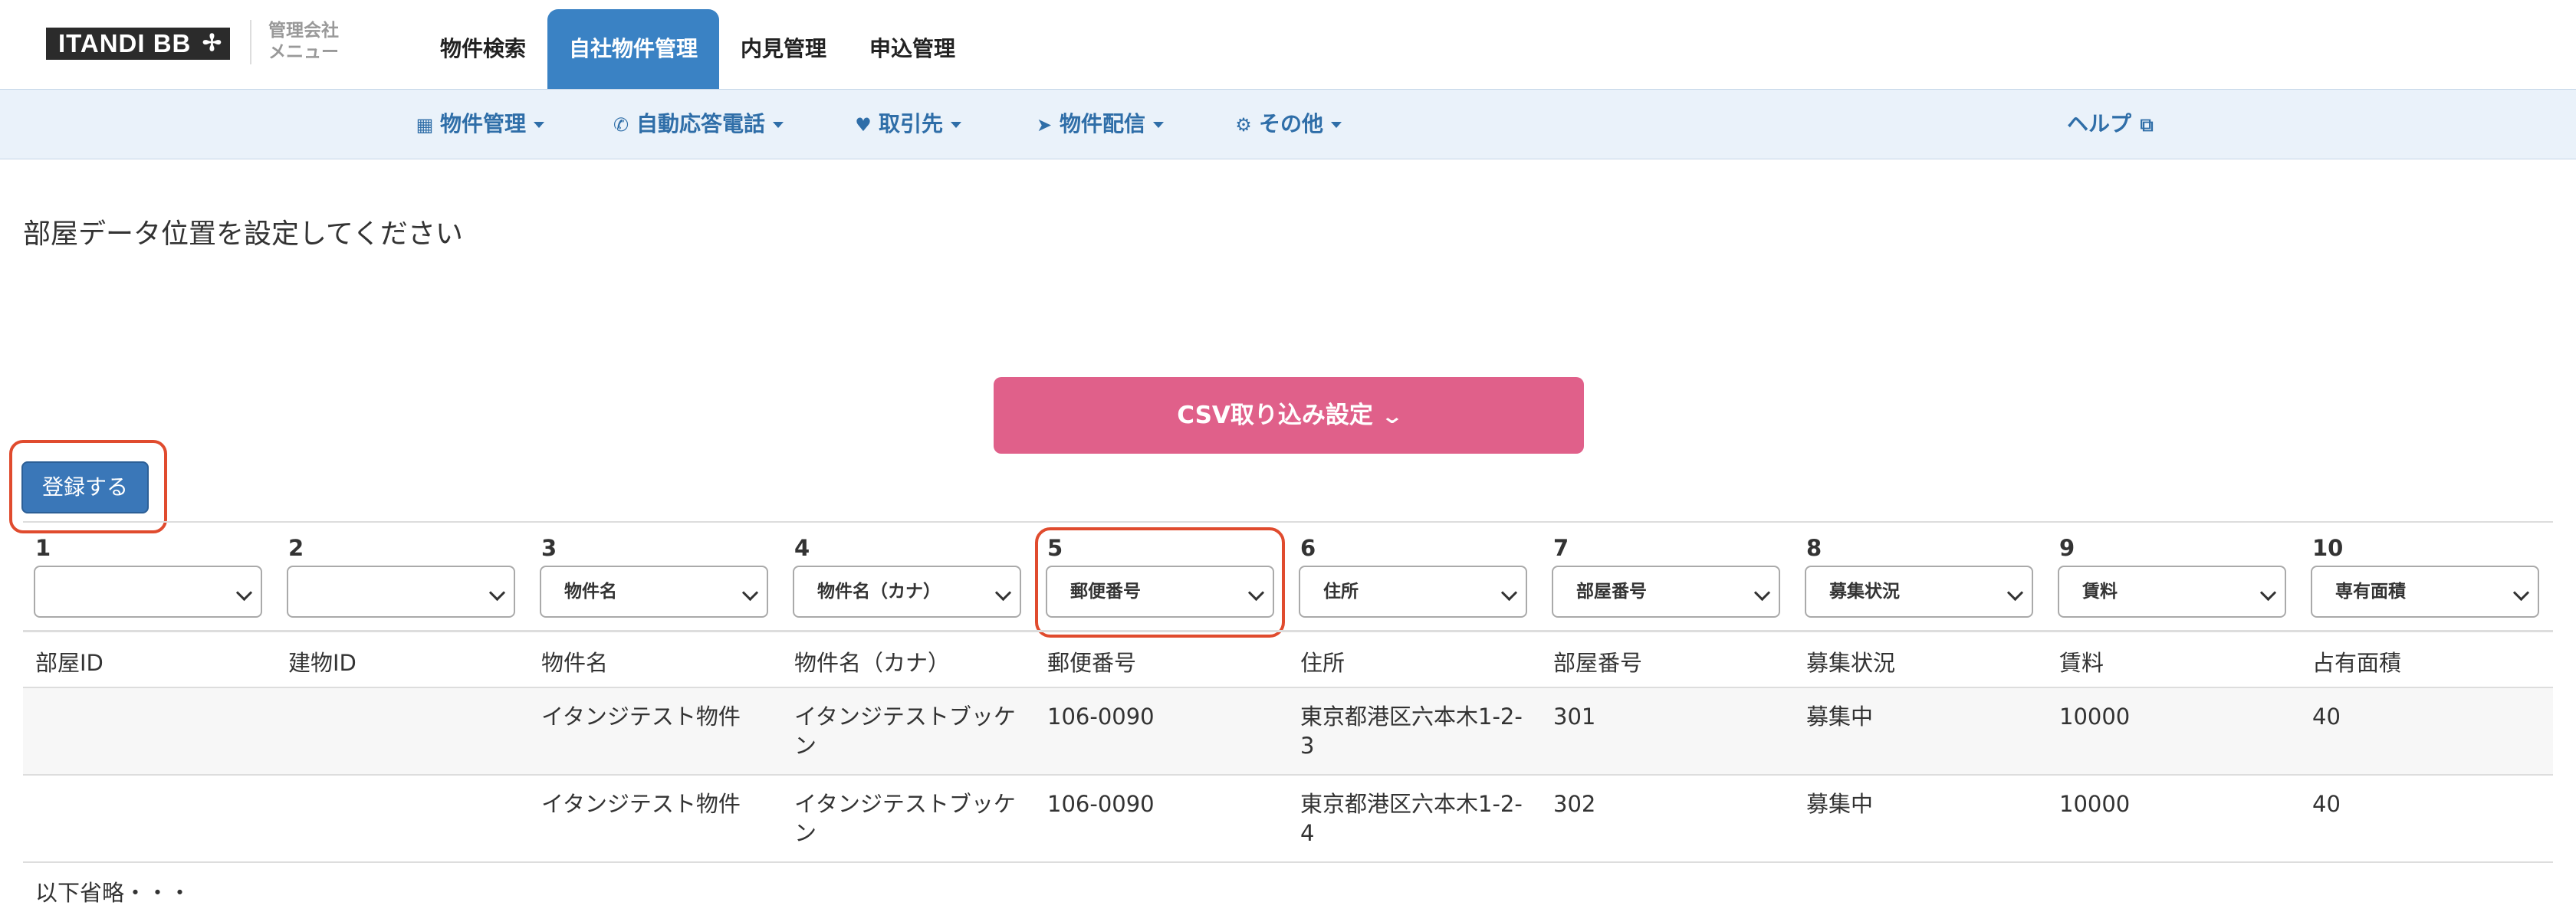  I want to click on column-number: 6, so click(1308, 548).